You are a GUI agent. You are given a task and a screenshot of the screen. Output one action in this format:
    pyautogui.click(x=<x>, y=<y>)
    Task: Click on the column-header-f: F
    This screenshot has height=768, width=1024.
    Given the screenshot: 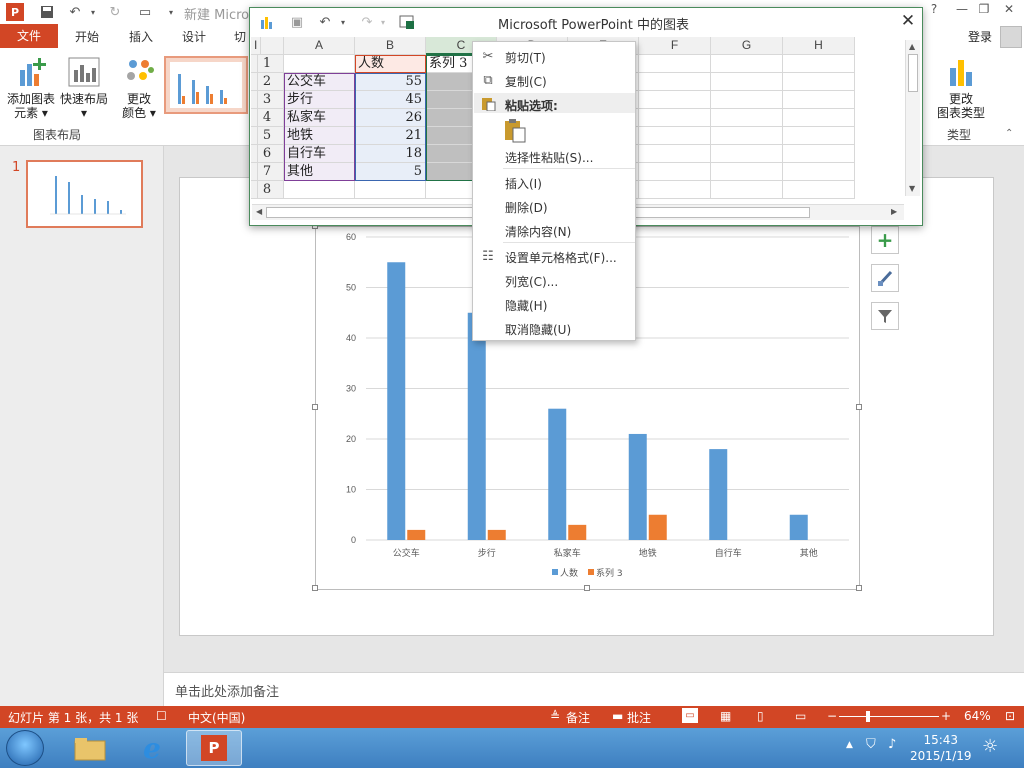 What is the action you would take?
    pyautogui.click(x=675, y=46)
    